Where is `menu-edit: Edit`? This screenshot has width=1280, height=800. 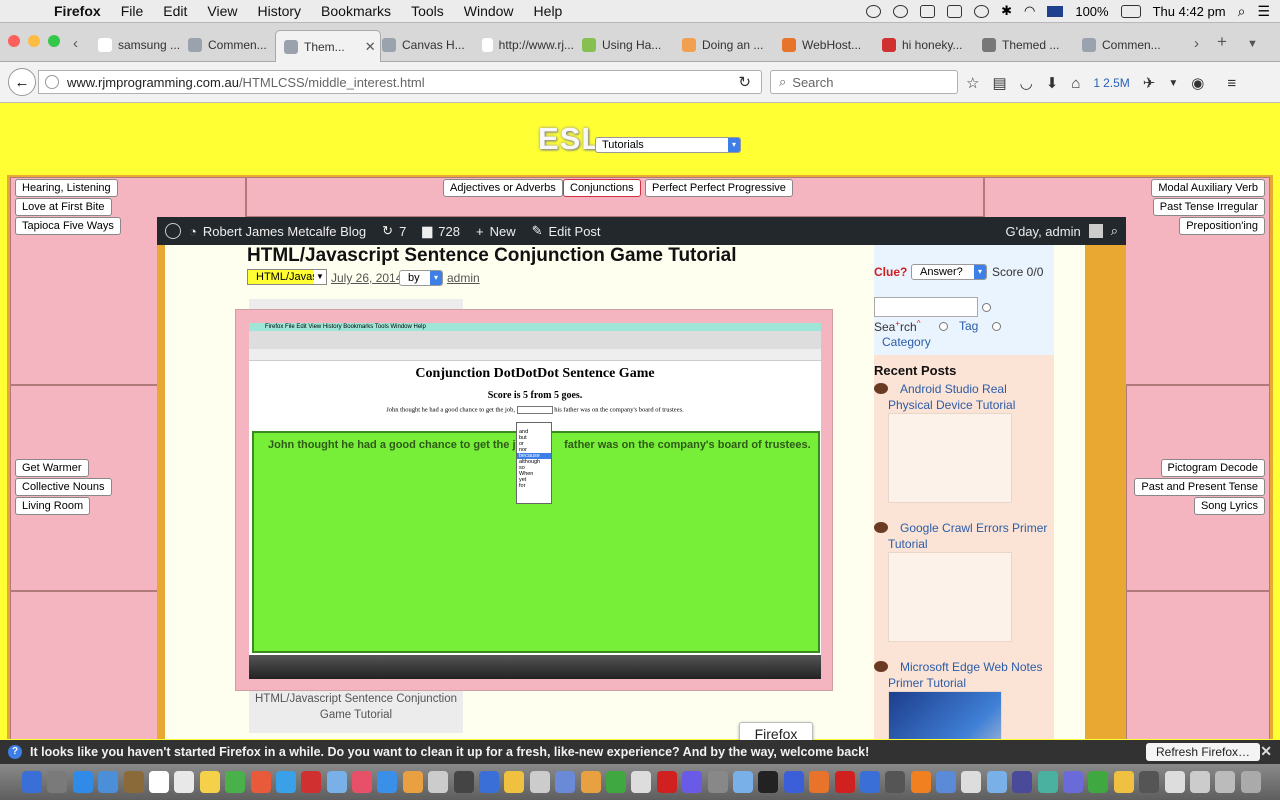 menu-edit: Edit is located at coordinates (175, 11).